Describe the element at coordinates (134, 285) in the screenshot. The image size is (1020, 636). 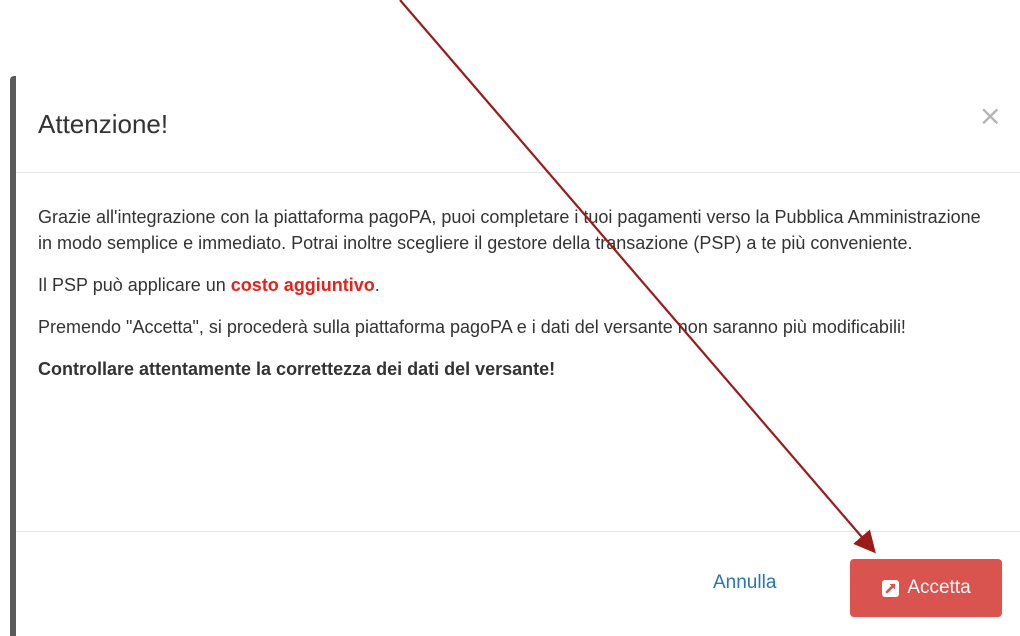
I see `cost-text-prefix: Il PSP può applicare un` at that location.